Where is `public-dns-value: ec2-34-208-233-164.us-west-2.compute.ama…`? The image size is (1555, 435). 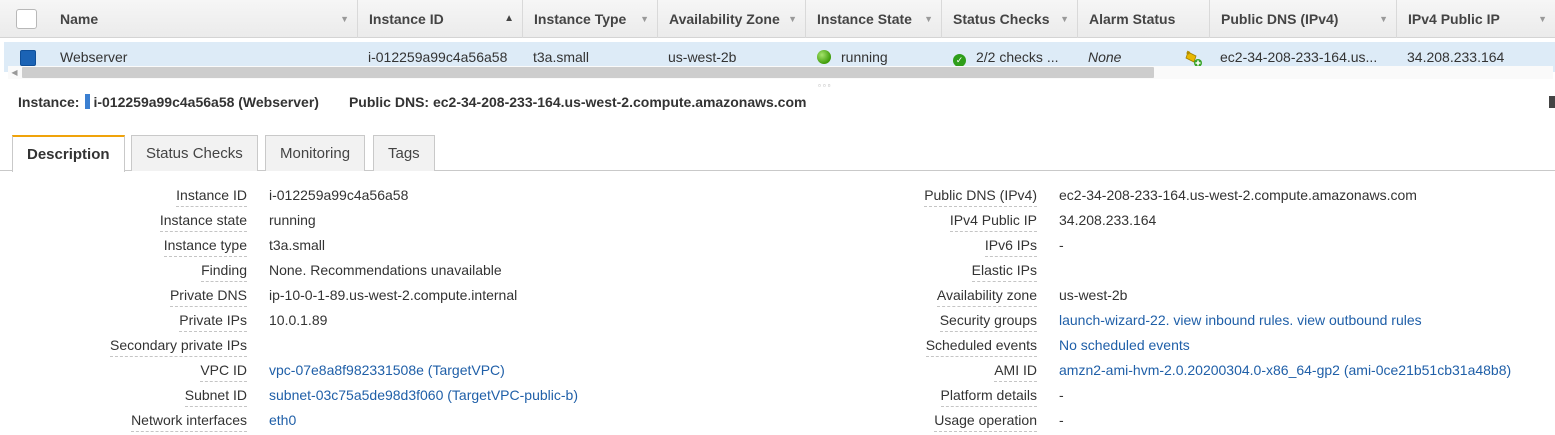 public-dns-value: ec2-34-208-233-164.us-west-2.compute.ama… is located at coordinates (619, 102).